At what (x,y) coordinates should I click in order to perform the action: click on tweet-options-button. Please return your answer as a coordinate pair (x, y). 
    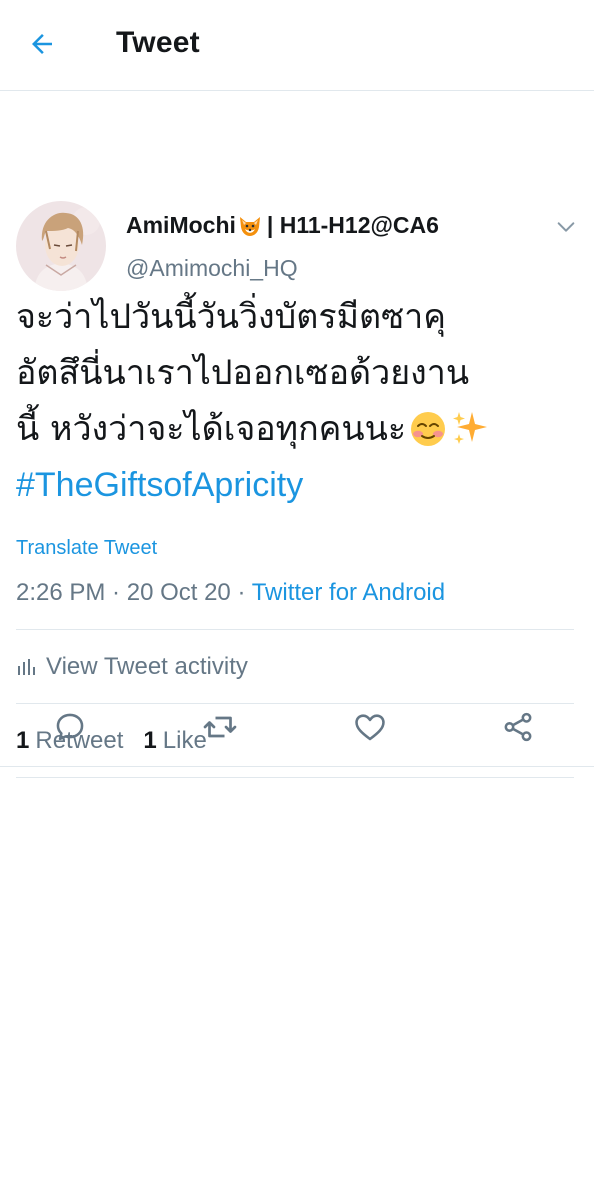
    Looking at the image, I should click on (566, 227).